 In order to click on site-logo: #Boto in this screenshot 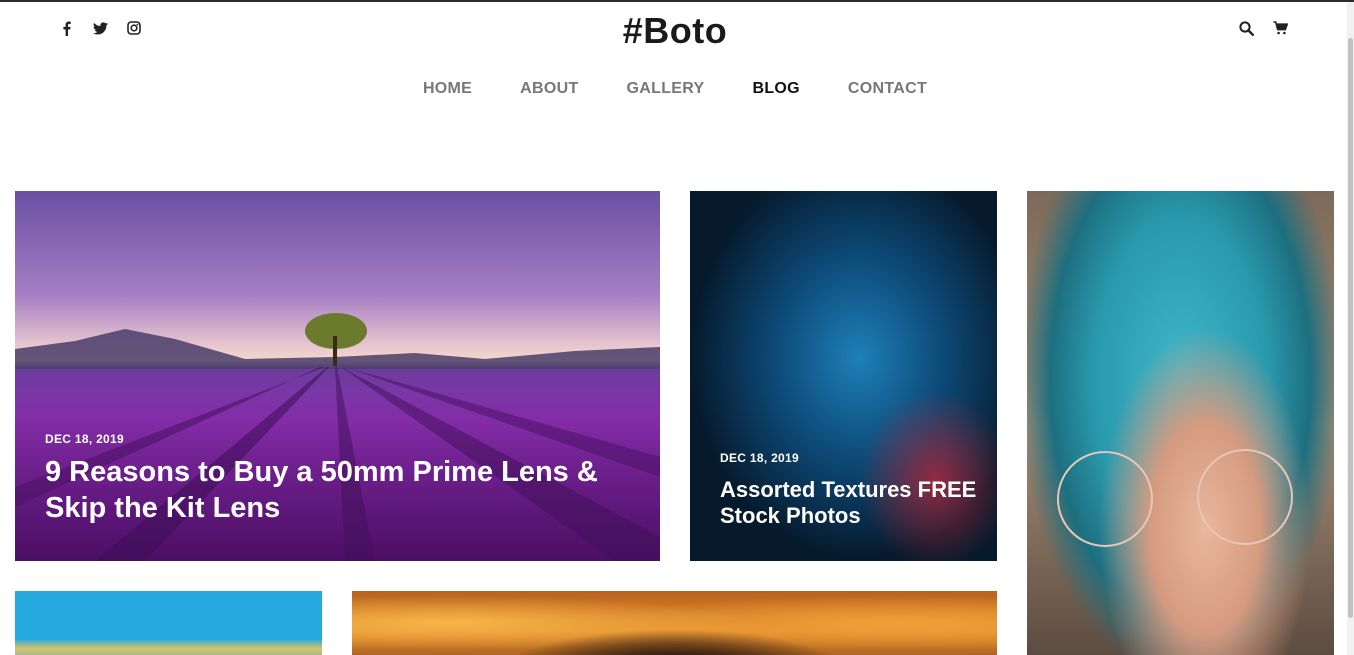, I will do `click(675, 31)`.